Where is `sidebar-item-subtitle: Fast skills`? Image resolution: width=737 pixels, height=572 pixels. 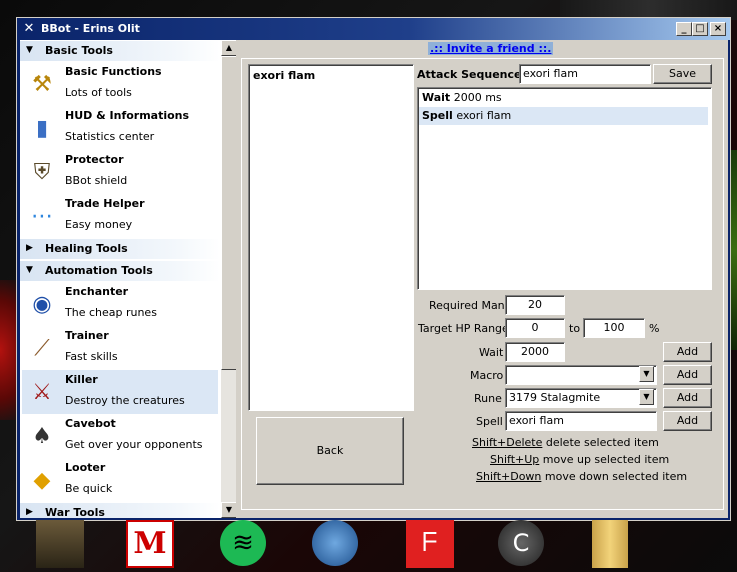
sidebar-item-subtitle: Fast skills is located at coordinates (91, 356).